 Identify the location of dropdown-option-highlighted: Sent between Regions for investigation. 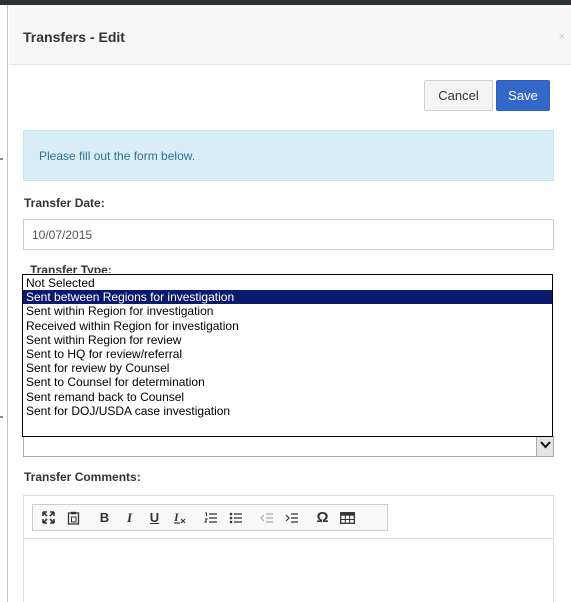
(287, 297).